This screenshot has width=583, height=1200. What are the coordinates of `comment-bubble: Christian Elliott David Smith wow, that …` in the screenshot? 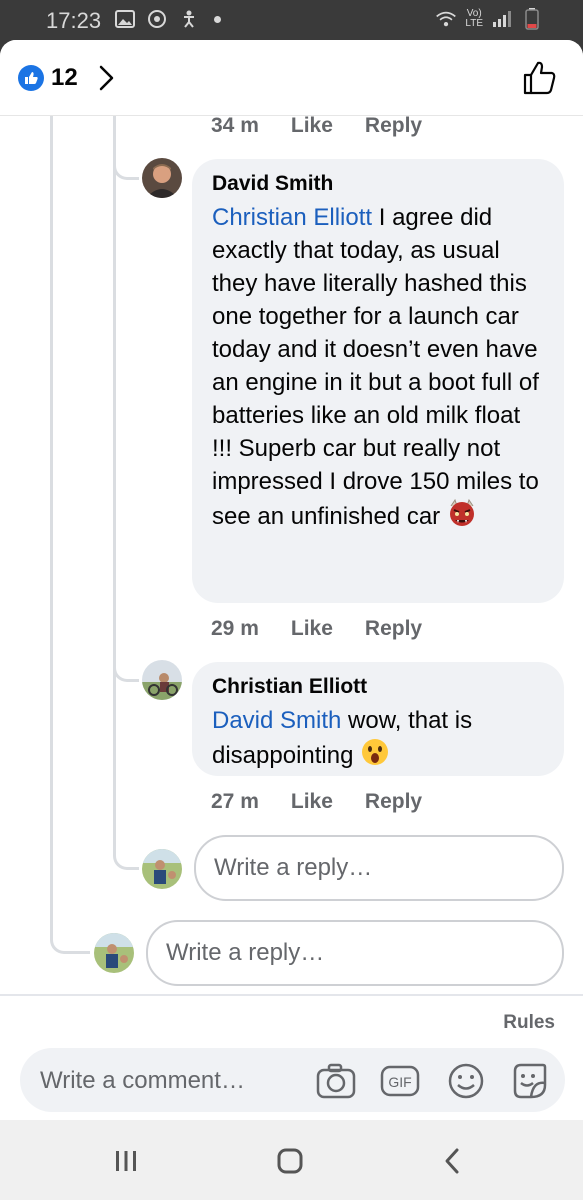 It's located at (378, 719).